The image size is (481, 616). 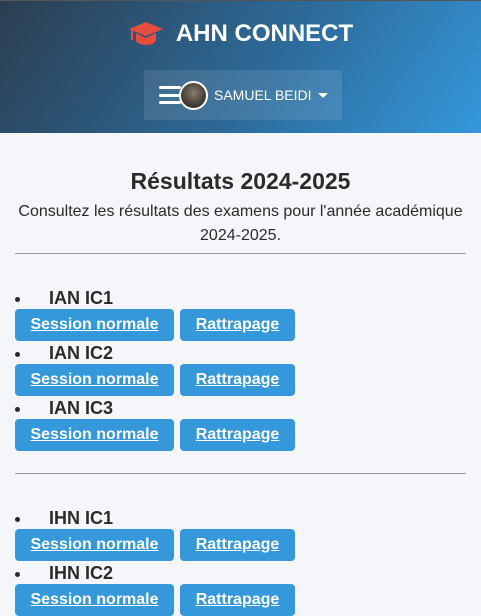 What do you see at coordinates (264, 33) in the screenshot?
I see `app-title: AHN CONNECT` at bounding box center [264, 33].